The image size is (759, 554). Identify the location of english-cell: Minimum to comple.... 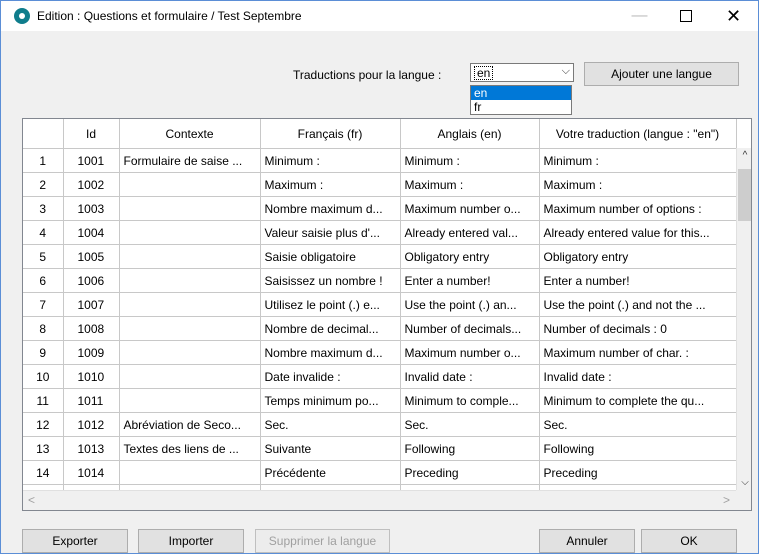
(470, 400).